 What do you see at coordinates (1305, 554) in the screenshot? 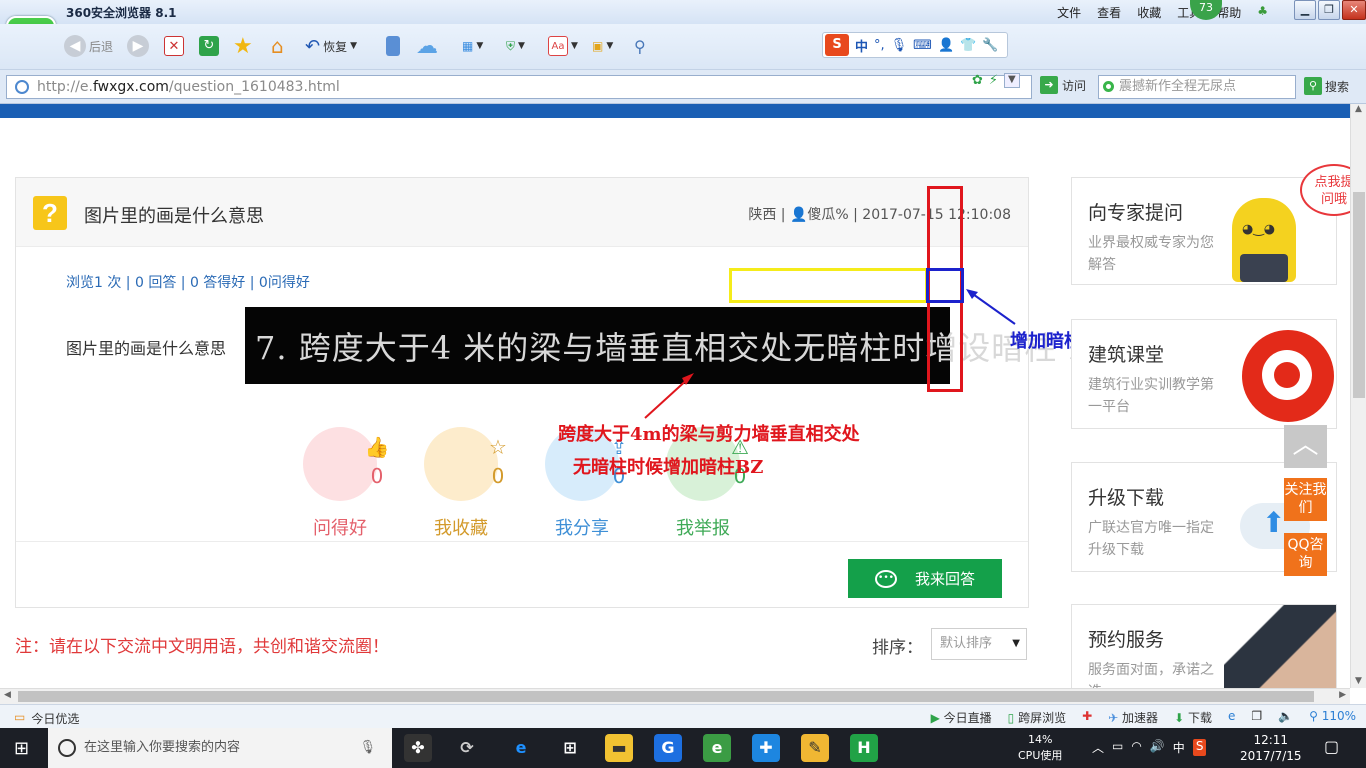
I see `qq-consult-button: QQ咨询` at bounding box center [1305, 554].